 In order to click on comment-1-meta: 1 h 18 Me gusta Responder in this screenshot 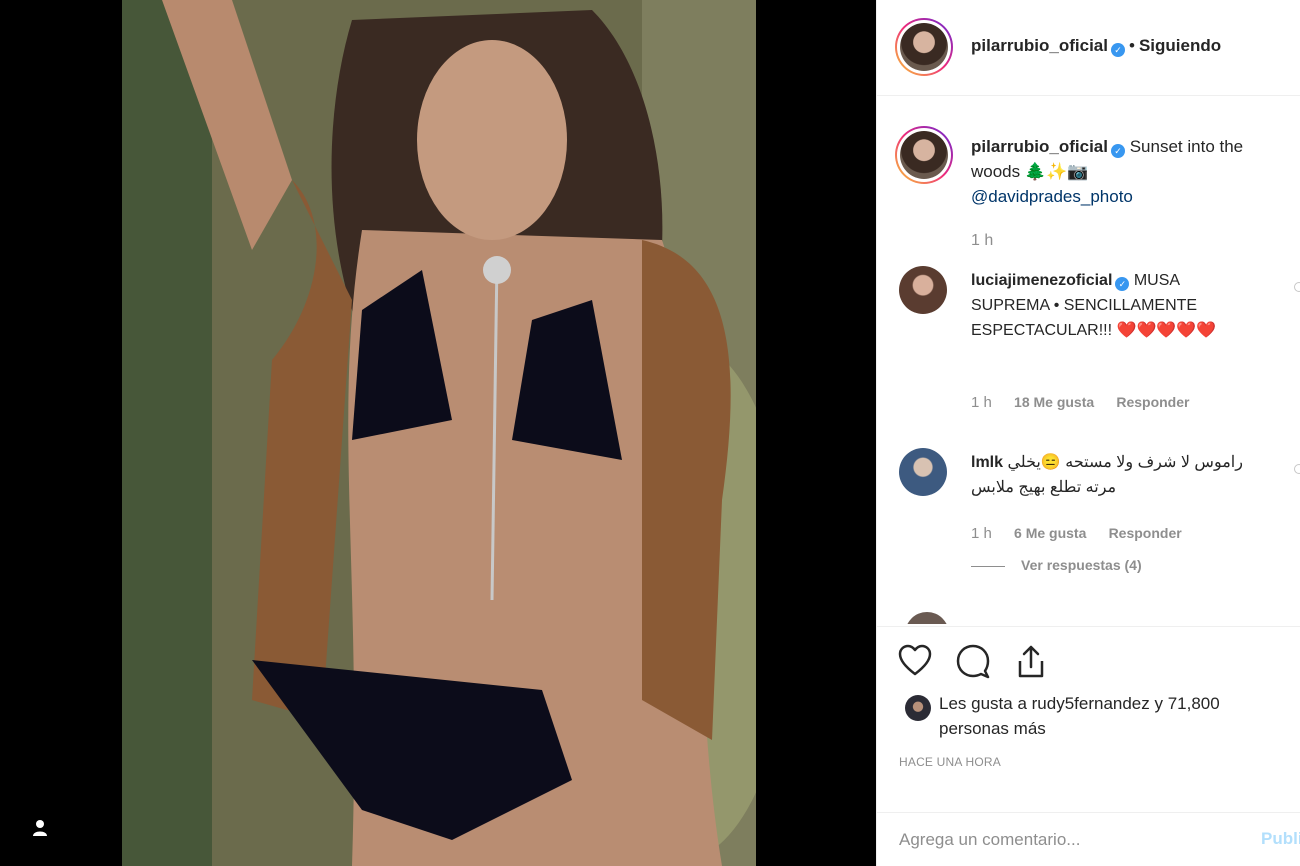, I will do `click(1089, 402)`.